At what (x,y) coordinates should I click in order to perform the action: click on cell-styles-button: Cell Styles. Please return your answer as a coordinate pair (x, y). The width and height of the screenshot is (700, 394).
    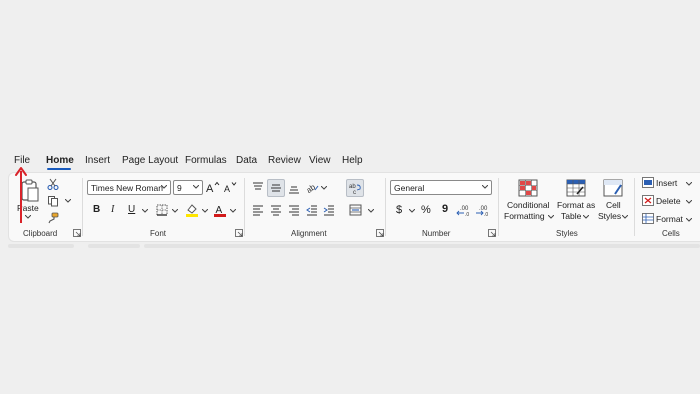
    Looking at the image, I should click on (614, 201).